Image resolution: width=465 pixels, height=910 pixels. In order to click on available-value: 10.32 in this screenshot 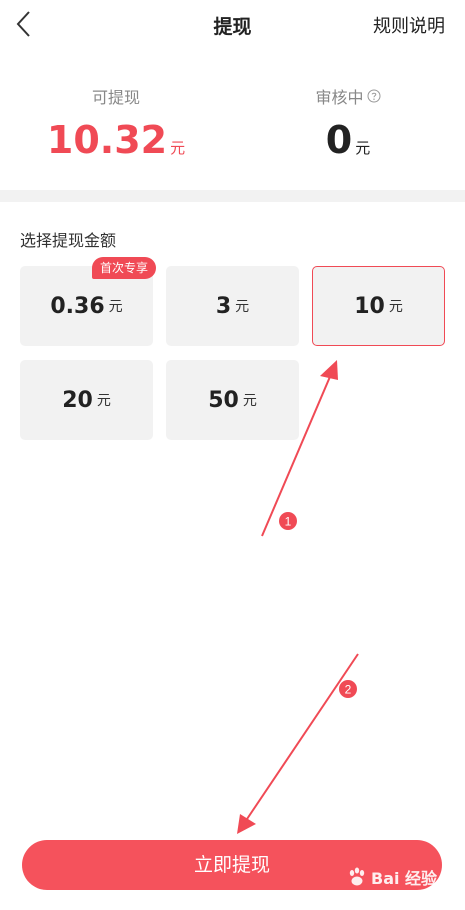, I will do `click(107, 140)`.